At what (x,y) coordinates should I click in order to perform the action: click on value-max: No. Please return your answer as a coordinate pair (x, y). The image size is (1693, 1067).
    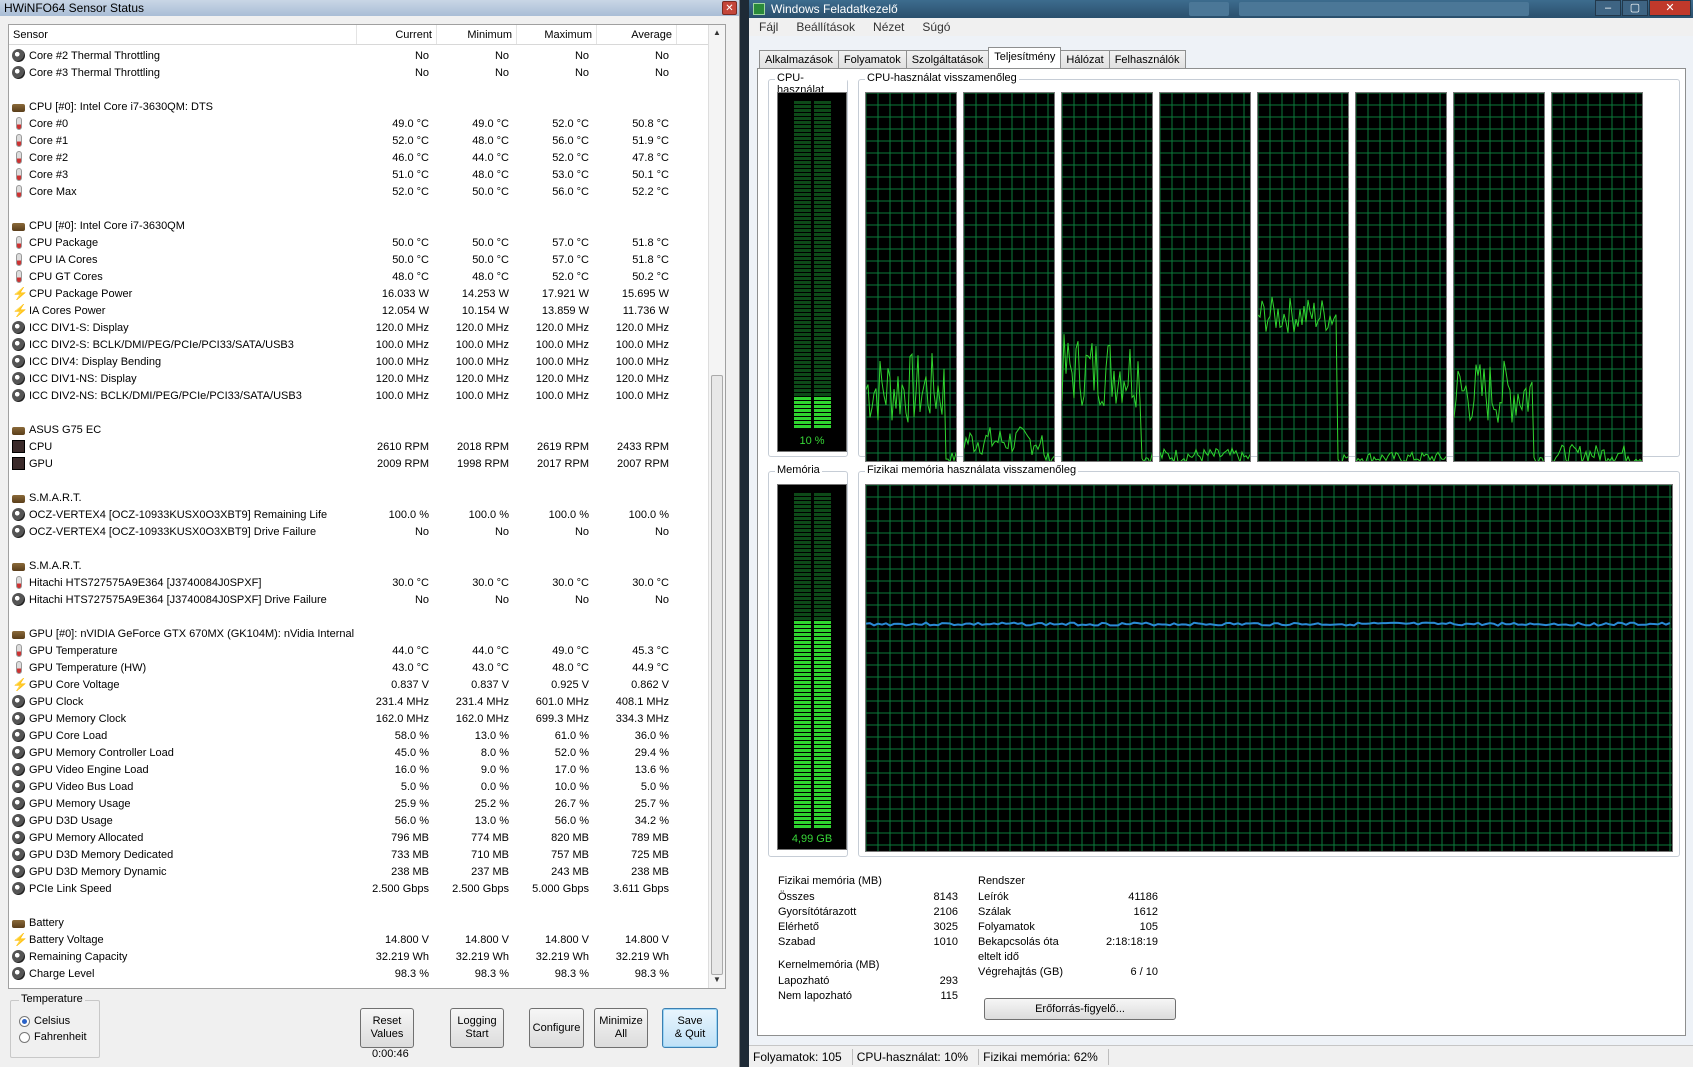
    Looking at the image, I should click on (581, 599).